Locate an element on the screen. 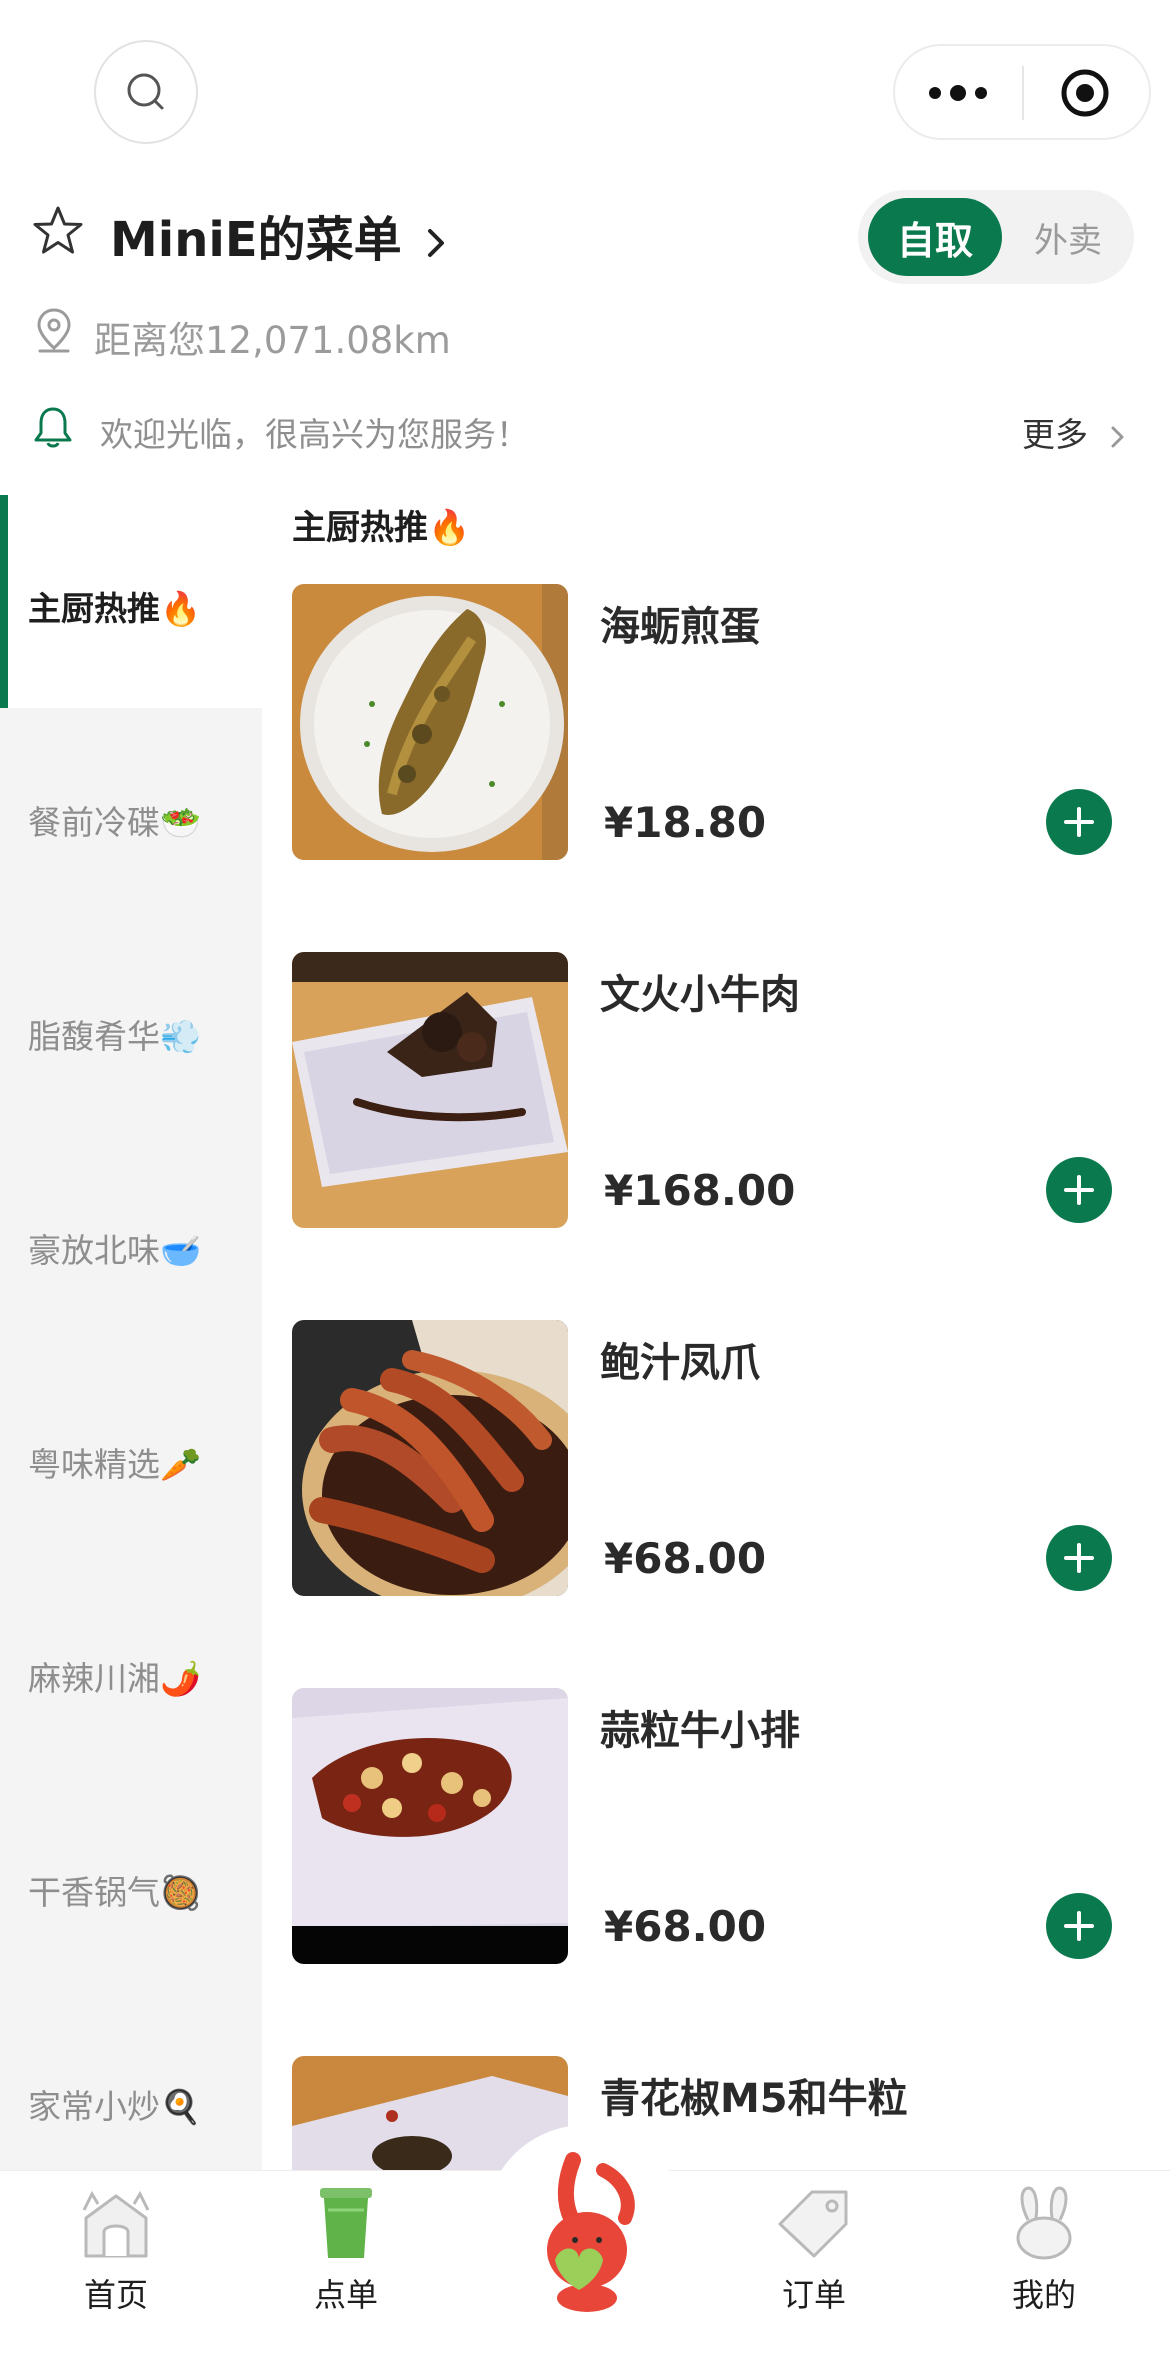 This screenshot has width=1170, height=2367. category-item: 麻辣川湘🌶️ is located at coordinates (143, 1676).